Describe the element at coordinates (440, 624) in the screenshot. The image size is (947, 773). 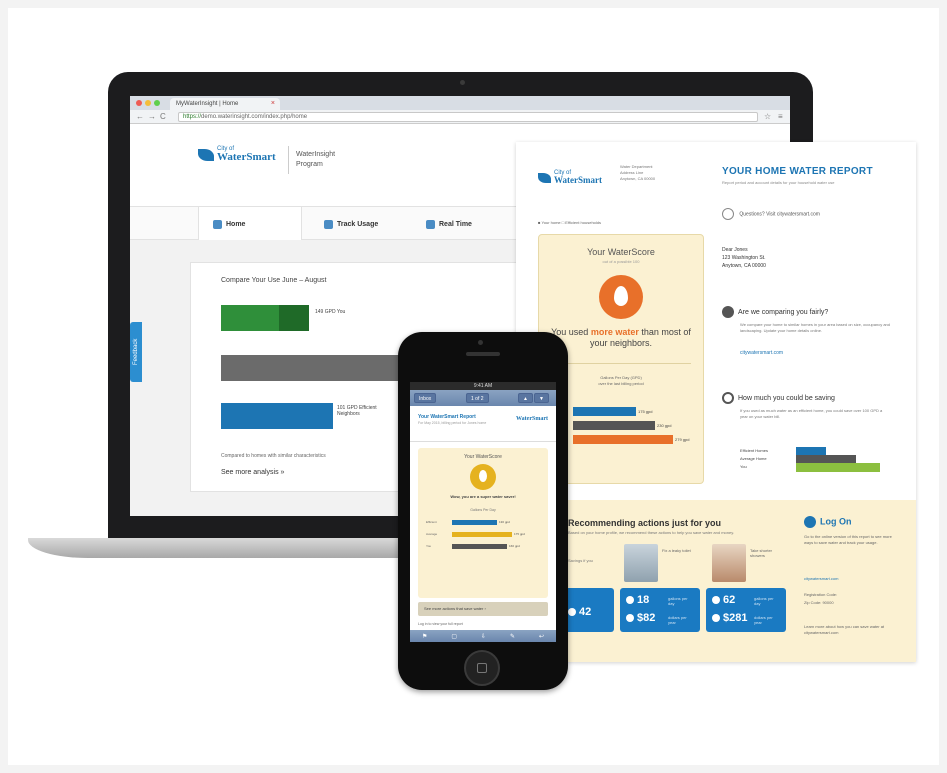
I see `full-report-link: Log in to view your full report` at that location.